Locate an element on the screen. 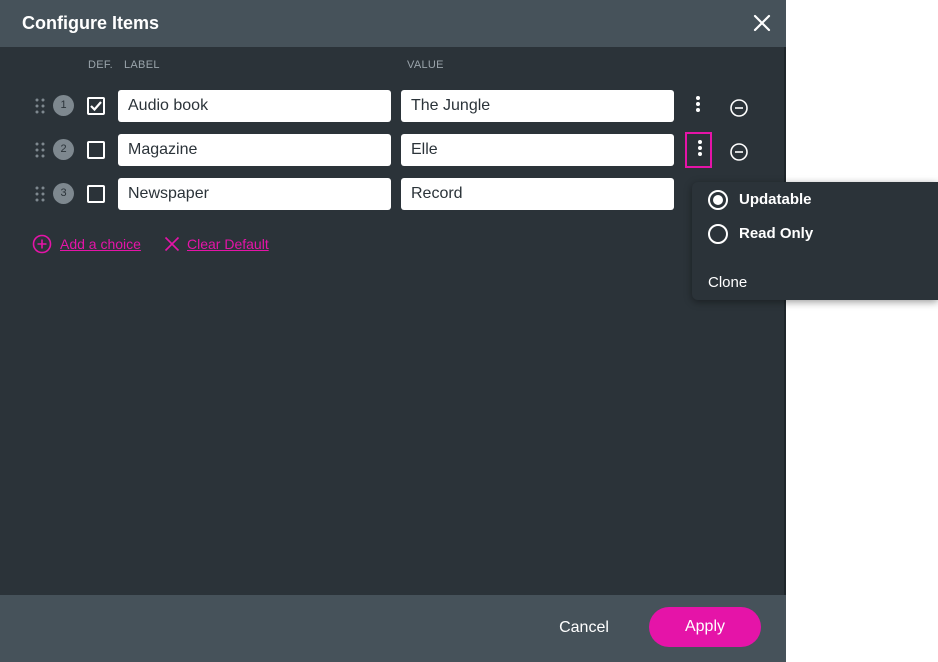 The image size is (938, 662). apply-button: Apply is located at coordinates (705, 627).